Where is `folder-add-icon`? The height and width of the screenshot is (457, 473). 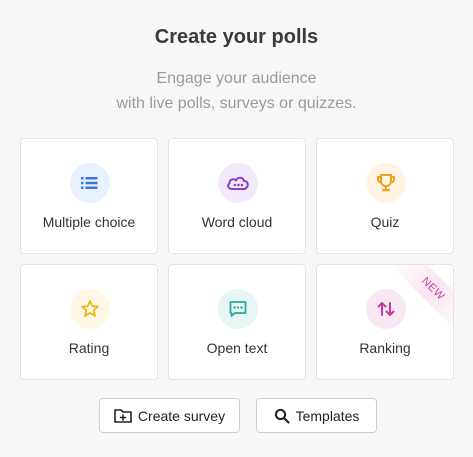 folder-add-icon is located at coordinates (123, 416).